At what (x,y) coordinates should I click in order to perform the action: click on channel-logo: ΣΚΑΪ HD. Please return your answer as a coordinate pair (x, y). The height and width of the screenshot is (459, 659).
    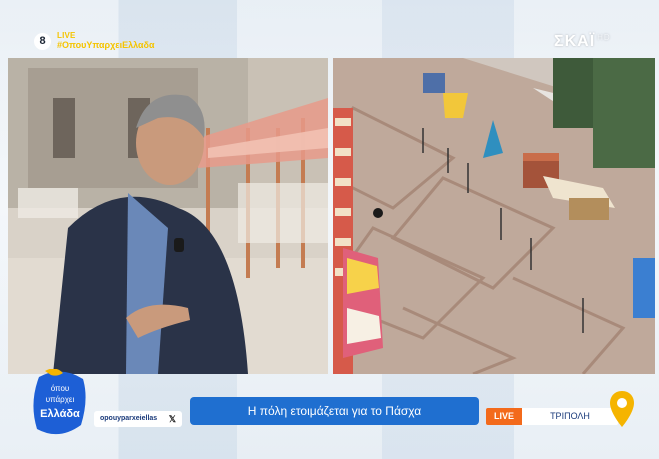
    Looking at the image, I should click on (582, 42).